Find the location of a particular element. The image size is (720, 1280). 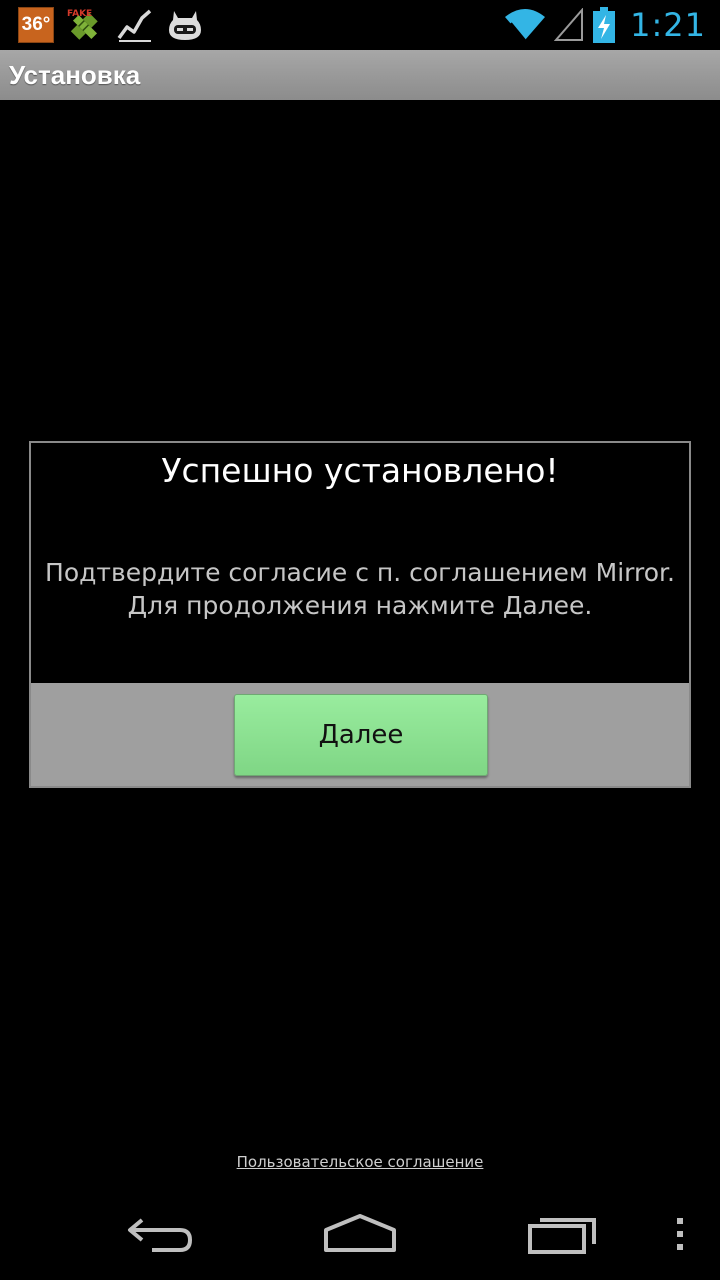

status-bar: 36° FAKE 1:21 is located at coordinates (360, 25).